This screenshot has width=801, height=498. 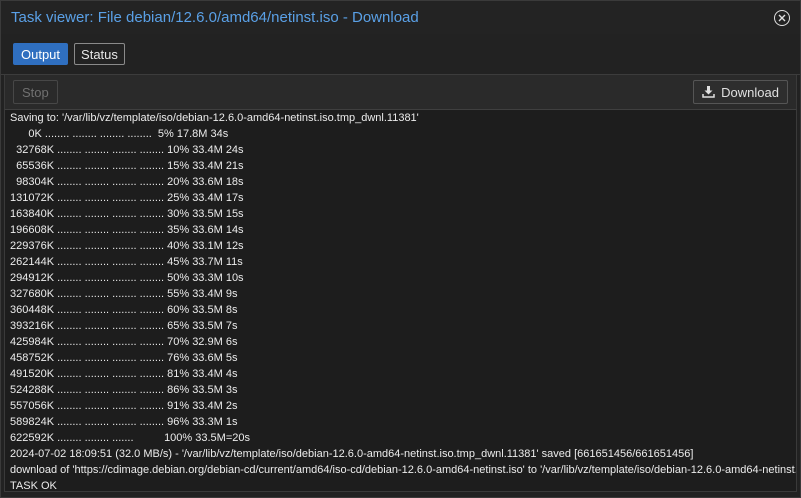 I want to click on toolbar: Stop Download, so click(x=400, y=92).